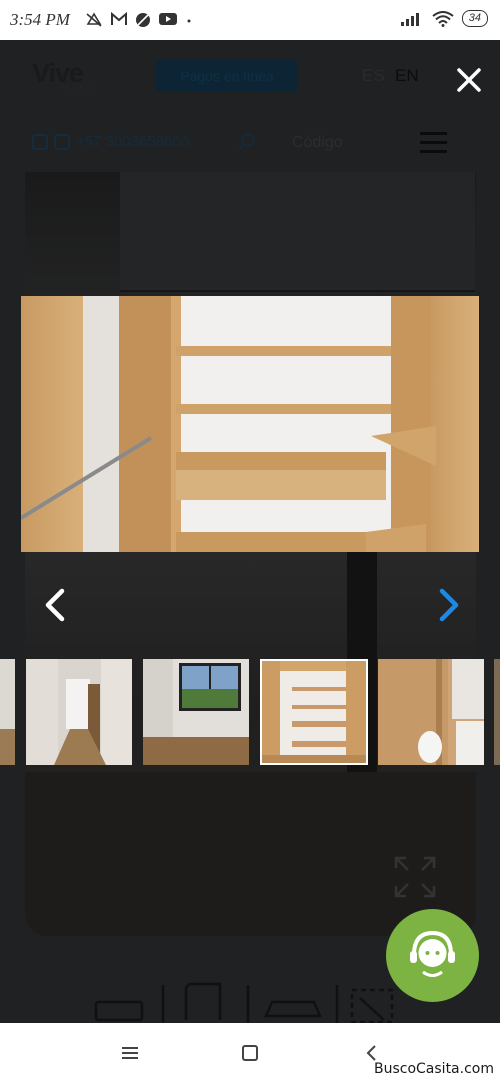 The height and width of the screenshot is (1083, 500). What do you see at coordinates (196, 712) in the screenshot?
I see `thumbnail-bedroom-window` at bounding box center [196, 712].